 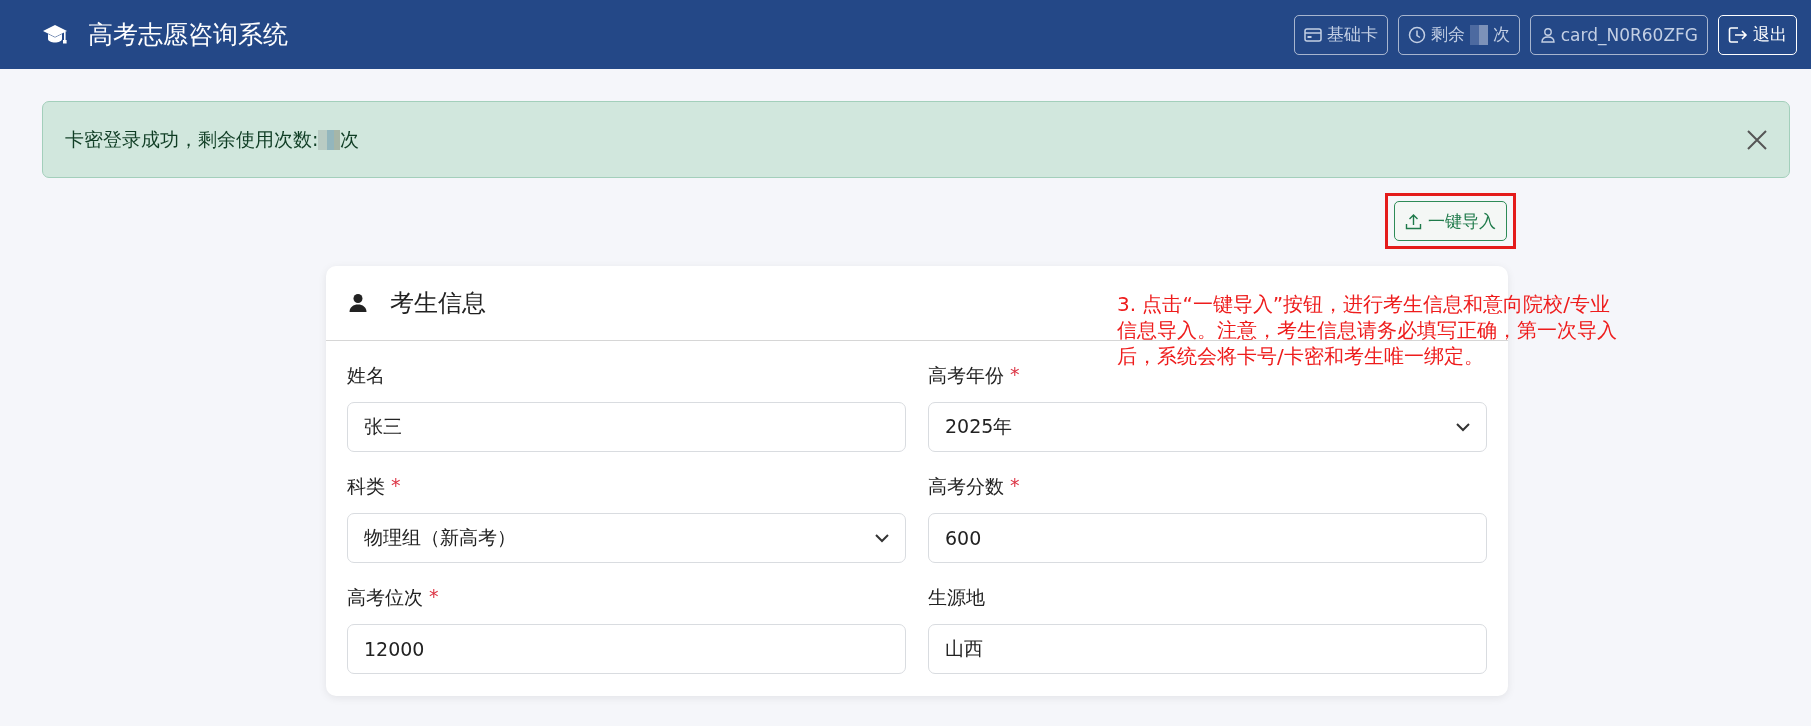 I want to click on field-label: 高考年份, so click(x=966, y=375).